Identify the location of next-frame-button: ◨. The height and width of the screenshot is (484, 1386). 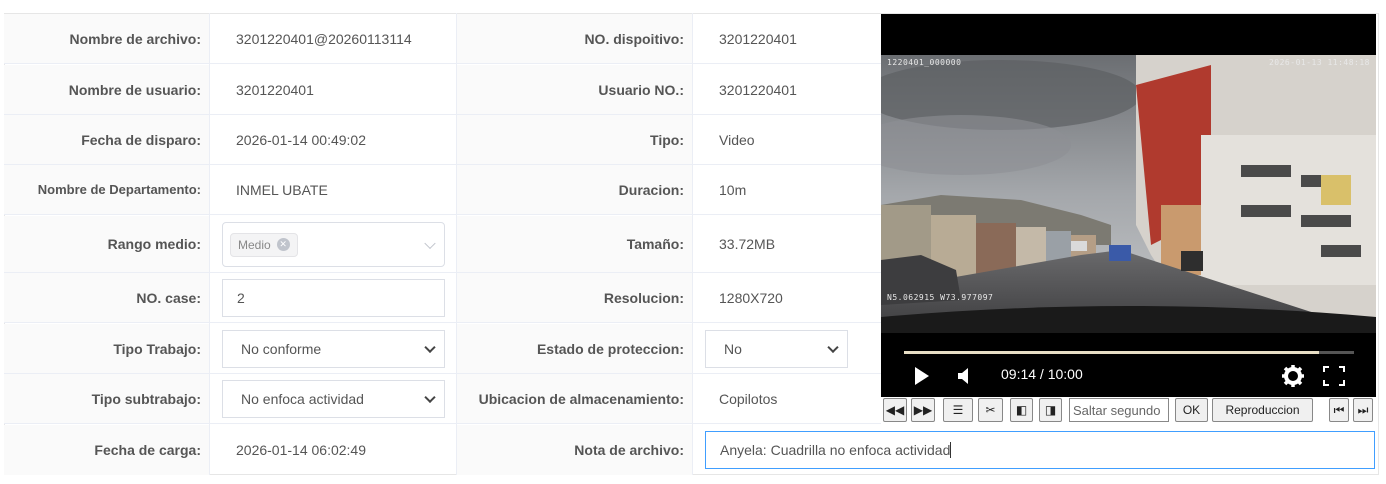
(1050, 410).